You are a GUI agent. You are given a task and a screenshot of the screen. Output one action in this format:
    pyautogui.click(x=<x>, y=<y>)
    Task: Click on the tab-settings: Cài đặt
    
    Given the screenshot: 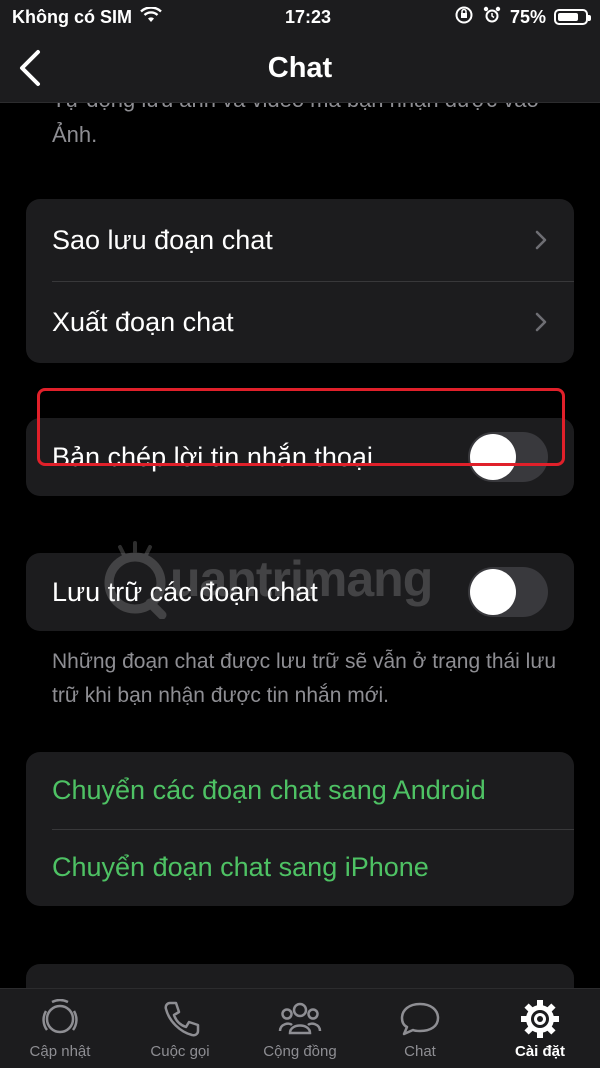 What is the action you would take?
    pyautogui.click(x=540, y=1028)
    